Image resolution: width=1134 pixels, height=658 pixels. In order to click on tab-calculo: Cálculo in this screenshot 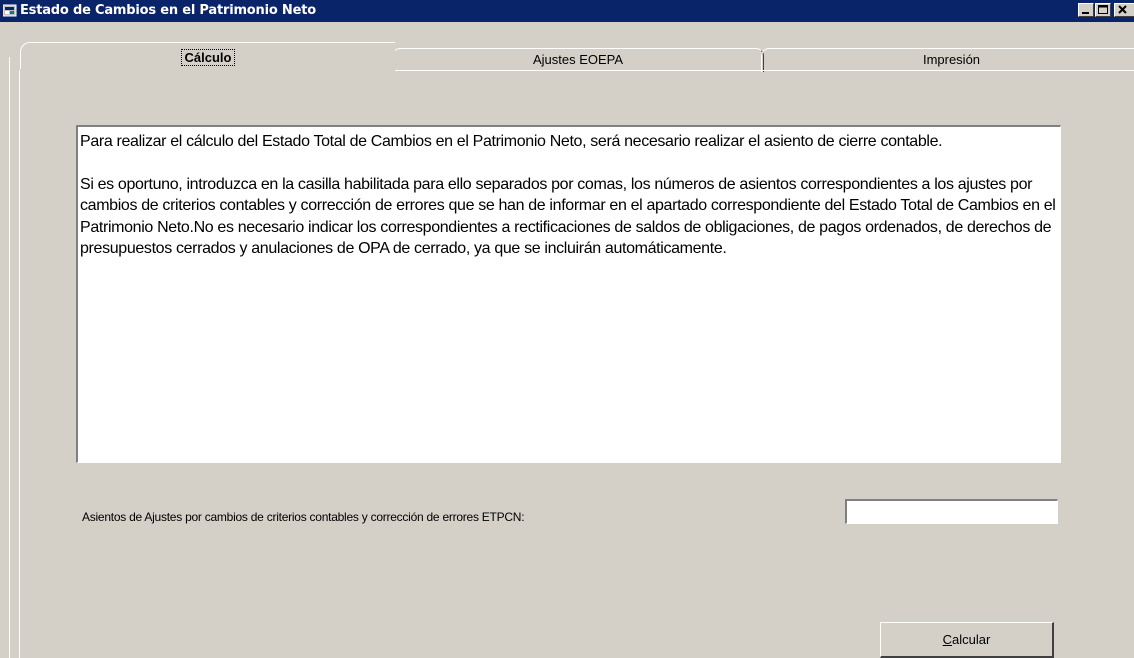, I will do `click(207, 57)`.